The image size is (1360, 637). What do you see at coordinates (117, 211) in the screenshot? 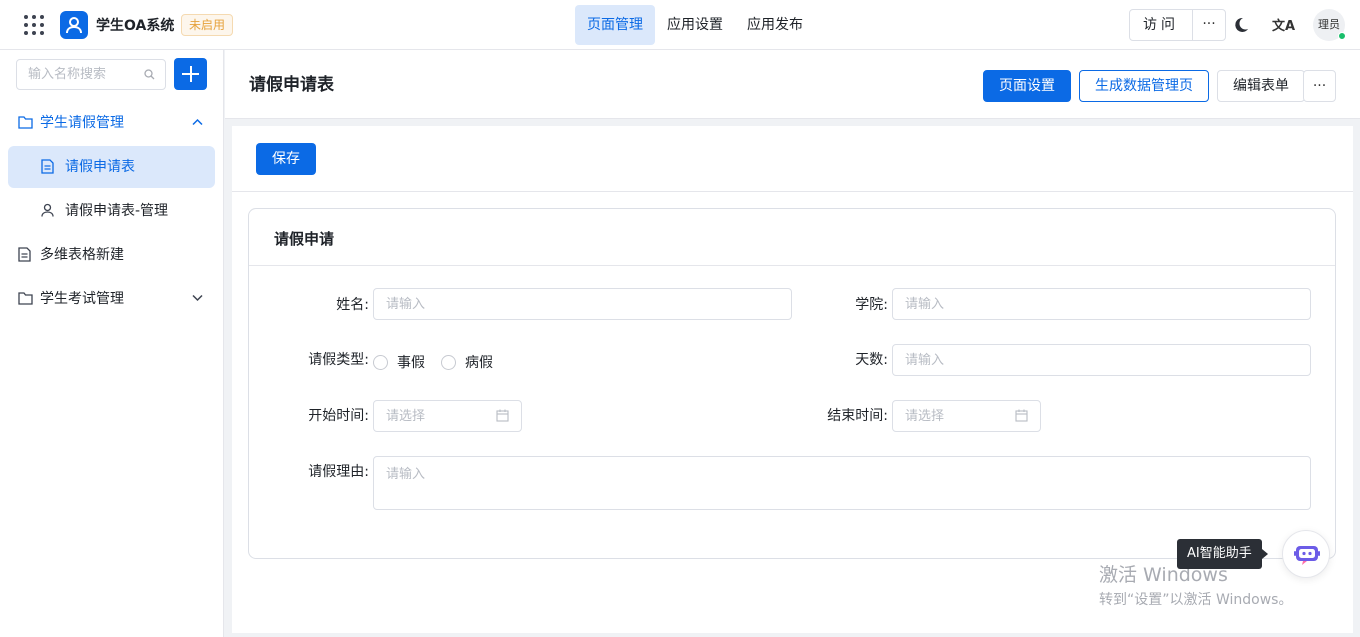
I see `sidebar-item-label: 请假申请表-管理` at bounding box center [117, 211].